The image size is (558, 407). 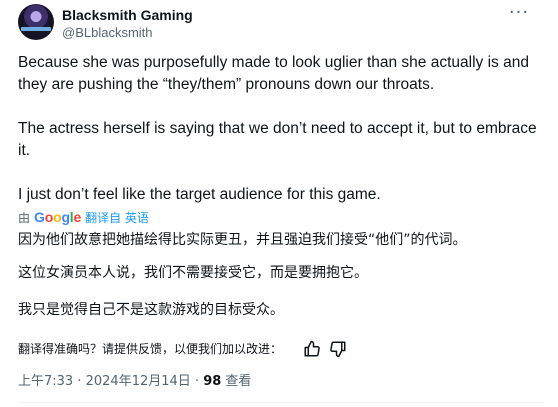 I want to click on thumbs-up-icon, so click(x=312, y=348).